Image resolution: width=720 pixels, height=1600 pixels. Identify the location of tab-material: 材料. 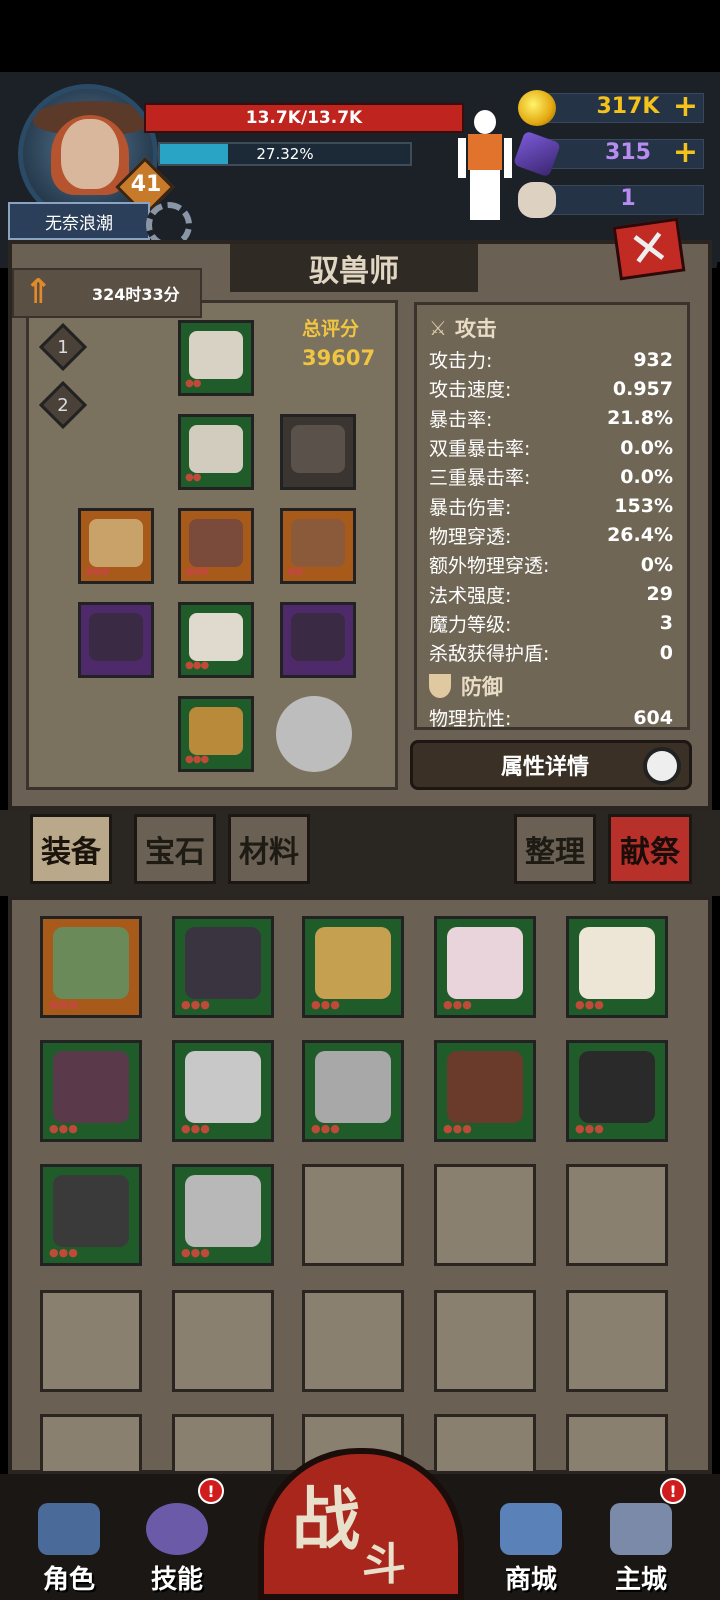
(269, 849).